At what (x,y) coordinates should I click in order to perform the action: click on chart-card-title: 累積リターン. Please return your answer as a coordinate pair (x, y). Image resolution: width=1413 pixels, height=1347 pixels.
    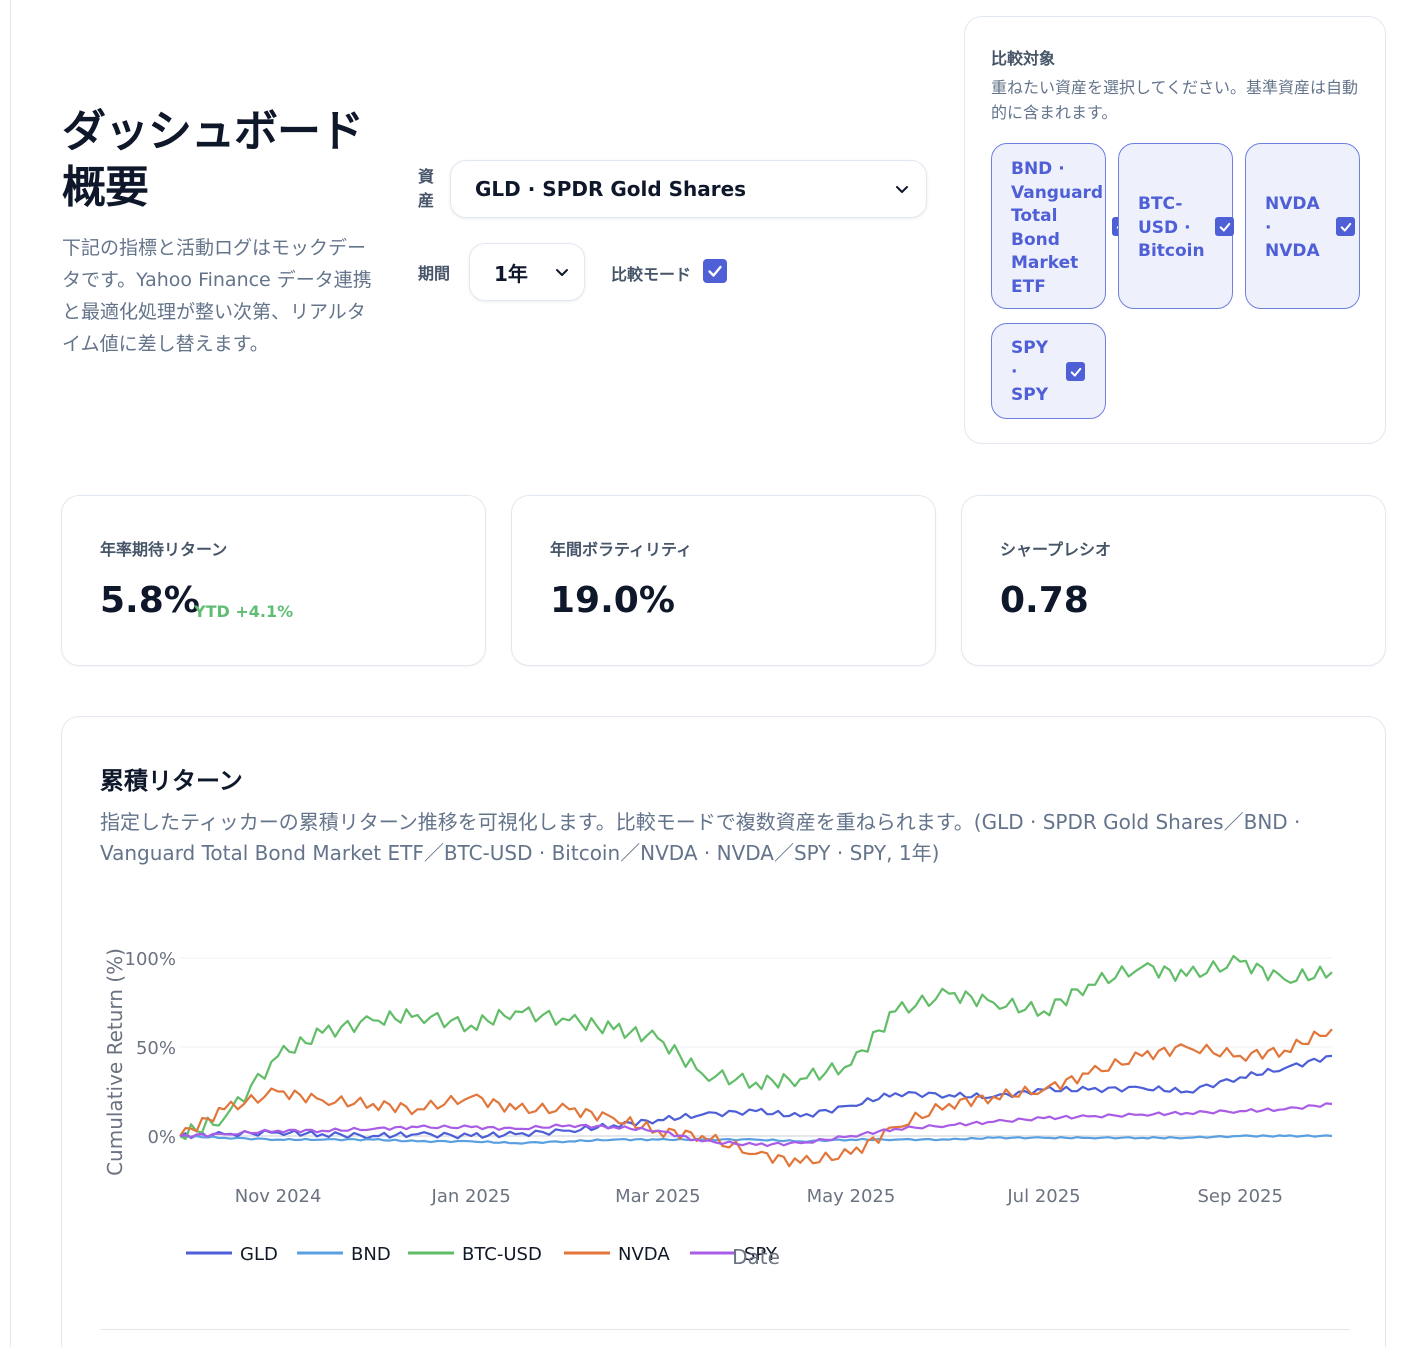
    Looking at the image, I should click on (171, 781).